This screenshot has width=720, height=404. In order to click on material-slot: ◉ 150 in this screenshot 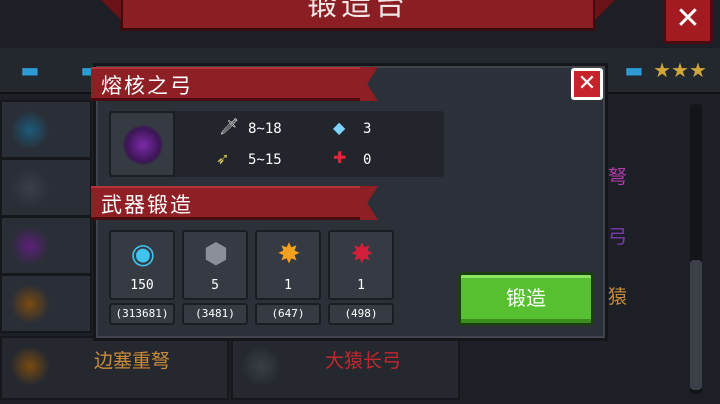, I will do `click(142, 265)`.